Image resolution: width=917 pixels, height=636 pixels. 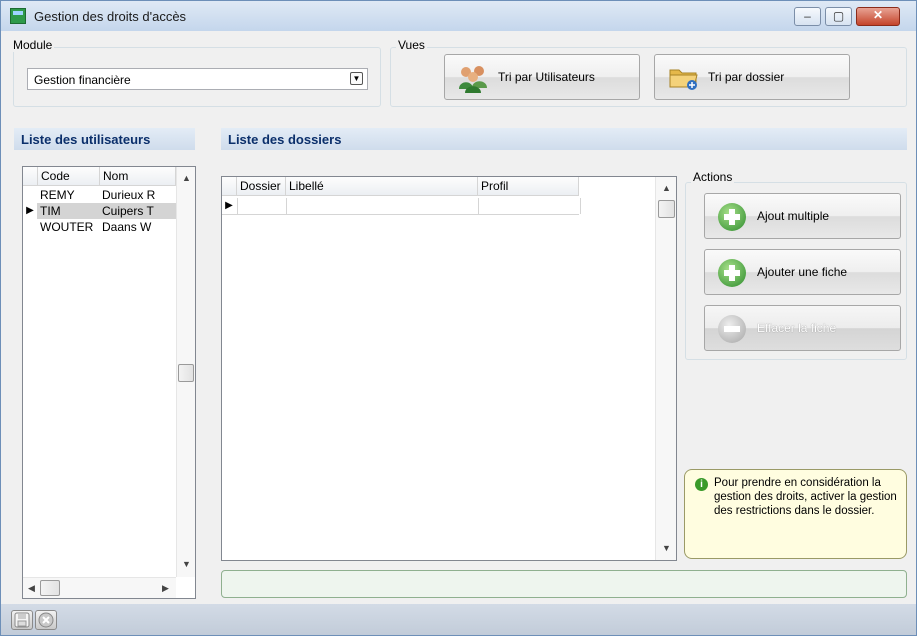 I want to click on effacer-fiche-label: Effacer la fiche, so click(x=797, y=328).